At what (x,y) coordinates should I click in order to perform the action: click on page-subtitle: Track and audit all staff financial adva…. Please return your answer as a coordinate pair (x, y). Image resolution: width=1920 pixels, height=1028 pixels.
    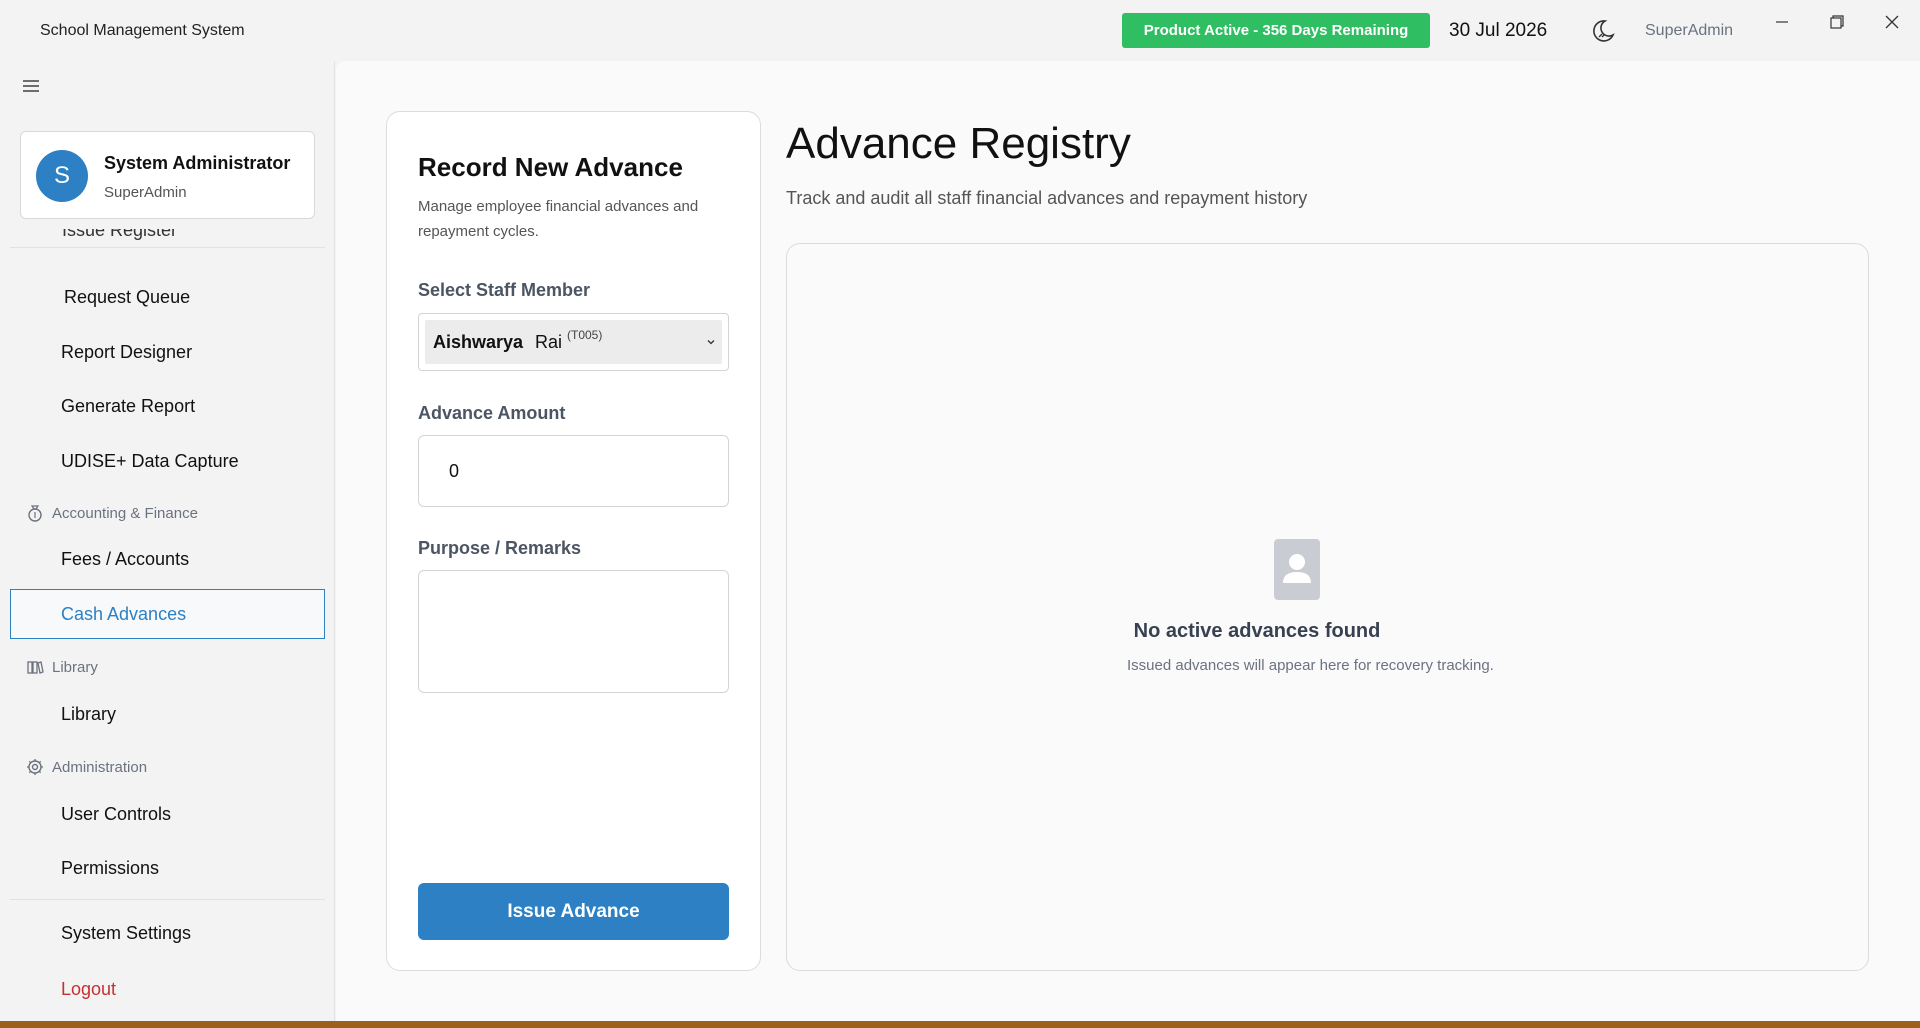
    Looking at the image, I should click on (1047, 198).